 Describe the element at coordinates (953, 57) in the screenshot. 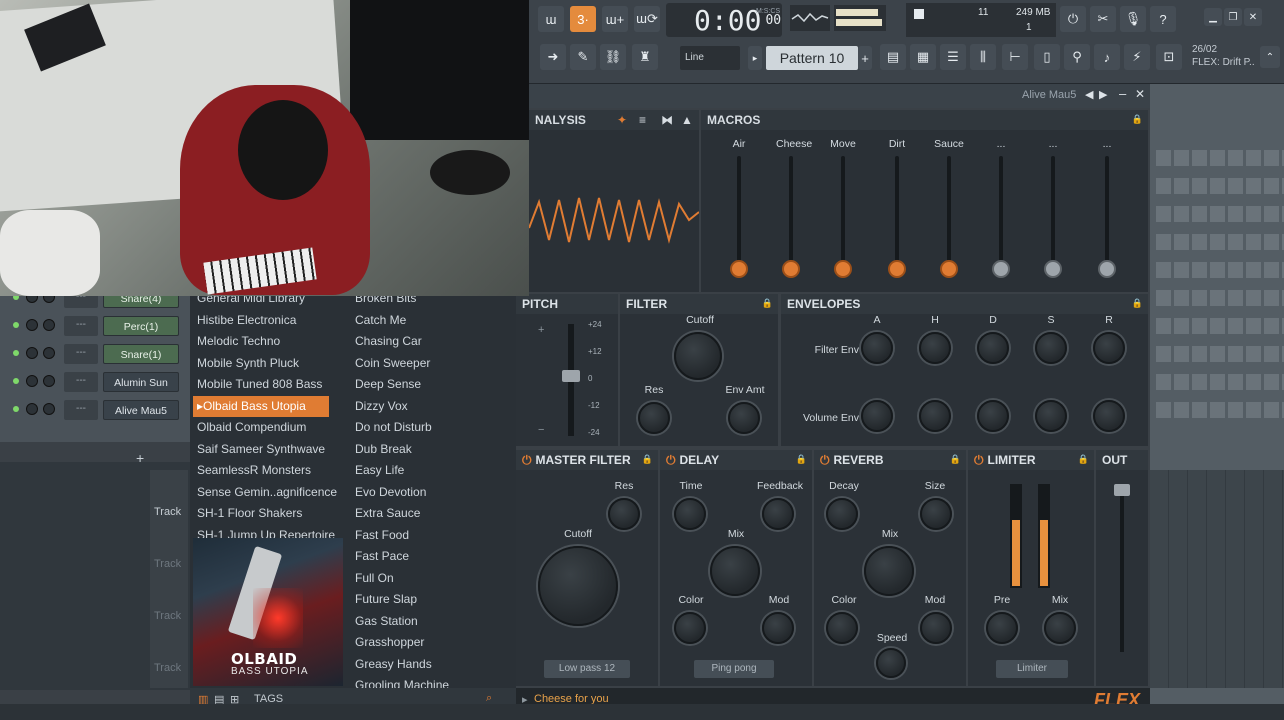

I see `channel-rack-icon: ☰` at that location.